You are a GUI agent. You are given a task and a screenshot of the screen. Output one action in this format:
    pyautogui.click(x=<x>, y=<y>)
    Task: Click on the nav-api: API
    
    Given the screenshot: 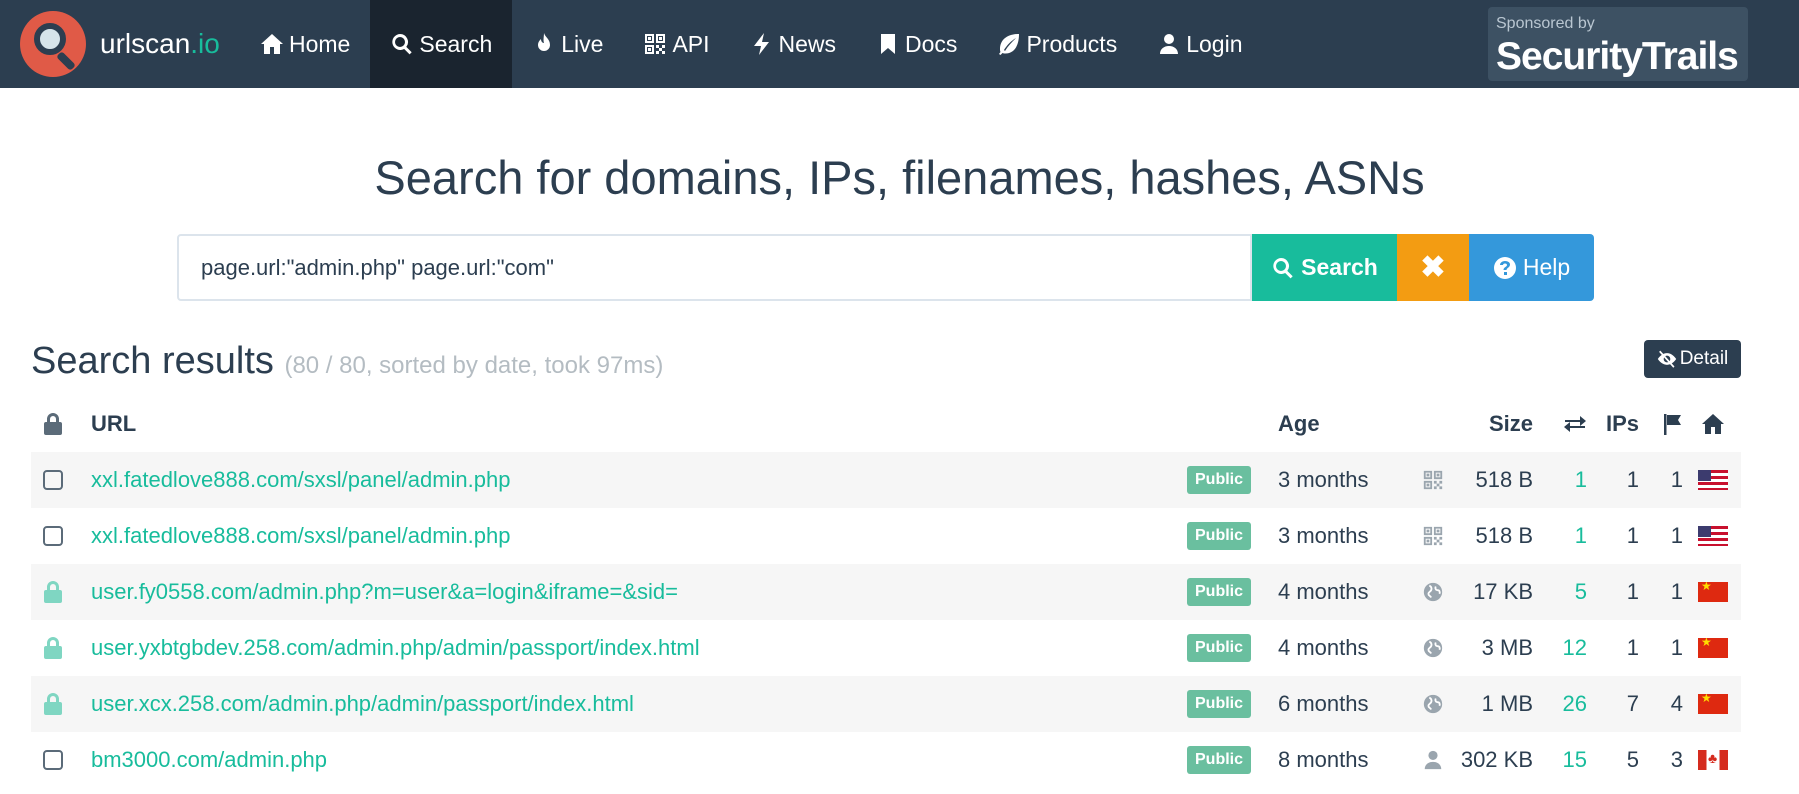 What is the action you would take?
    pyautogui.click(x=676, y=44)
    